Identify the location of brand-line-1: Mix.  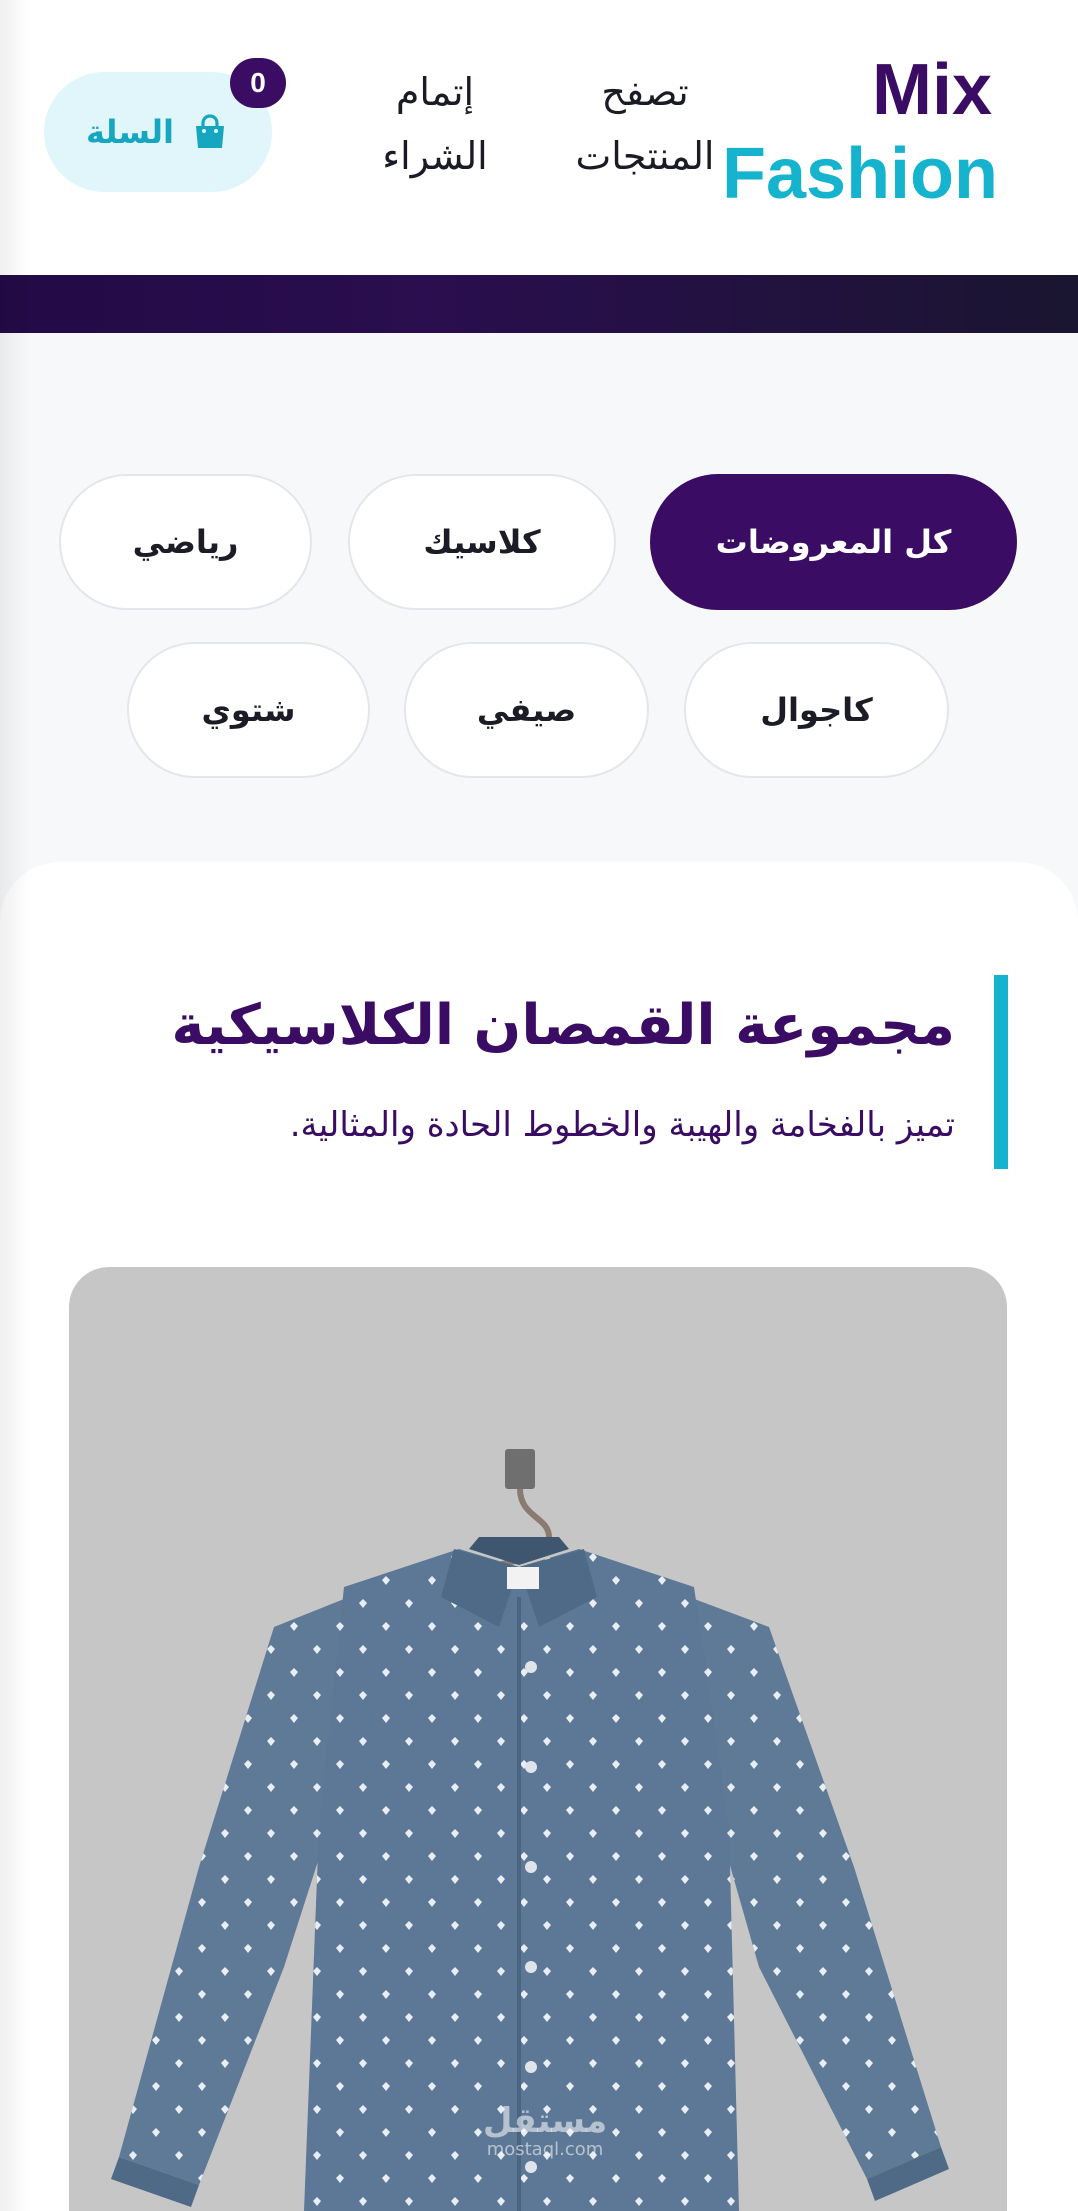
(931, 90).